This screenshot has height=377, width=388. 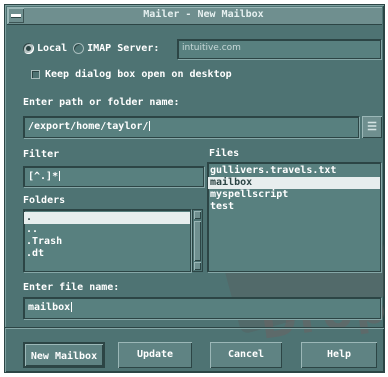 What do you see at coordinates (202, 308) in the screenshot?
I see `file-name-input: mailbox` at bounding box center [202, 308].